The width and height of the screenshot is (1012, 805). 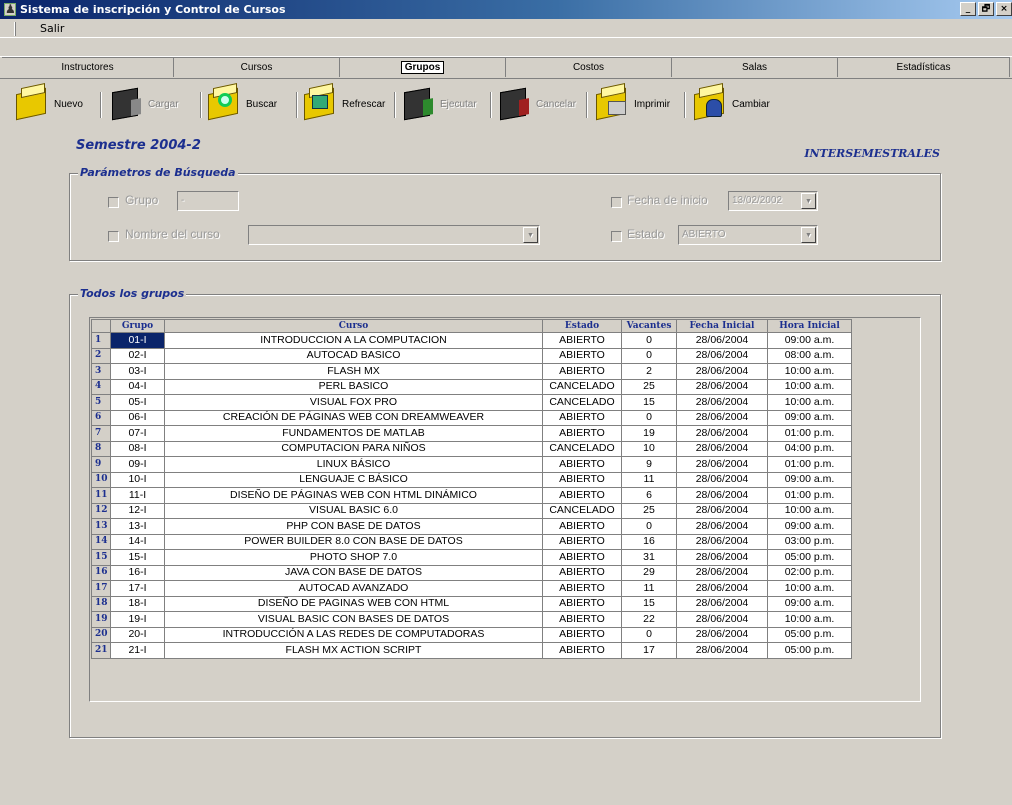 What do you see at coordinates (649, 557) in the screenshot?
I see `cell-vacantes: 31` at bounding box center [649, 557].